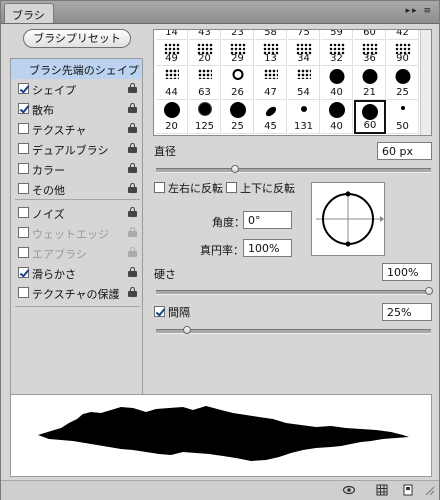  What do you see at coordinates (237, 58) in the screenshot?
I see `brush-size-label: 29` at bounding box center [237, 58].